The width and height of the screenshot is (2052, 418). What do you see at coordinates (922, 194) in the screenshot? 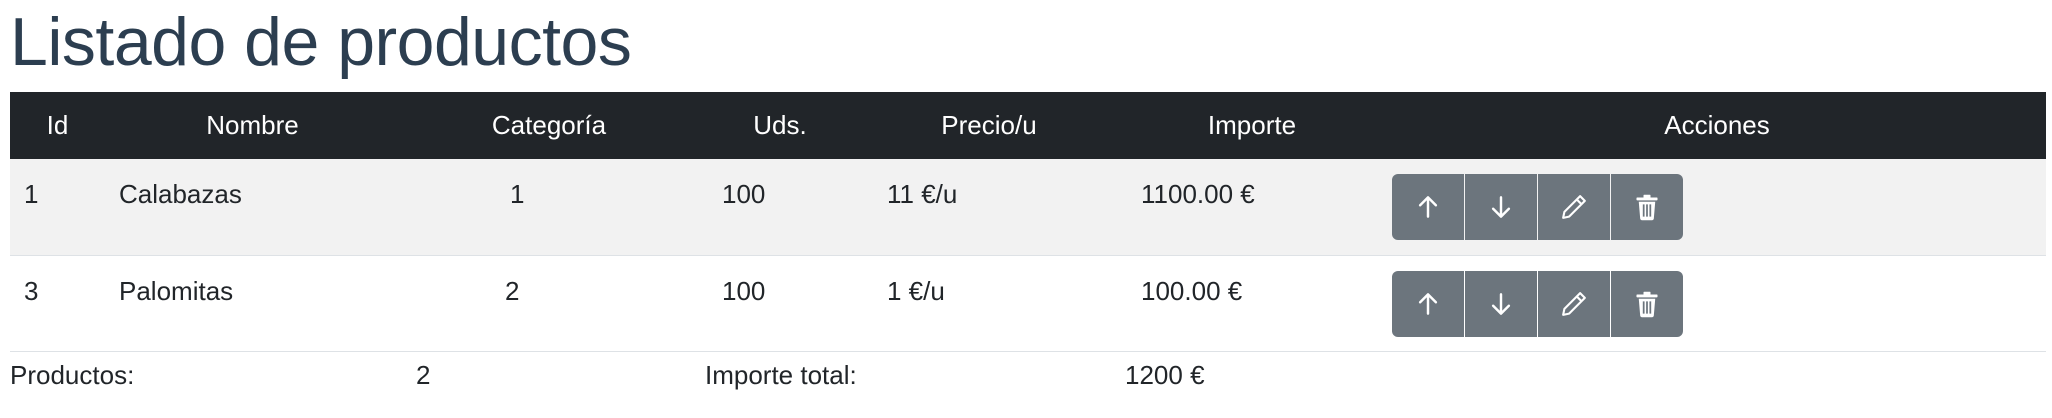
I see `cell-precio-value: 11 €/u` at bounding box center [922, 194].